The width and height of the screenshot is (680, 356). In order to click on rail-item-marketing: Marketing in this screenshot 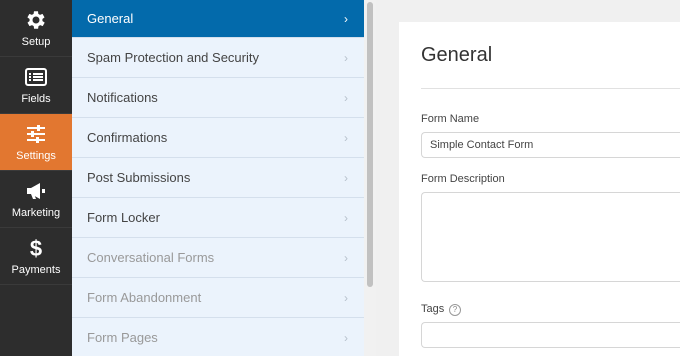, I will do `click(36, 199)`.